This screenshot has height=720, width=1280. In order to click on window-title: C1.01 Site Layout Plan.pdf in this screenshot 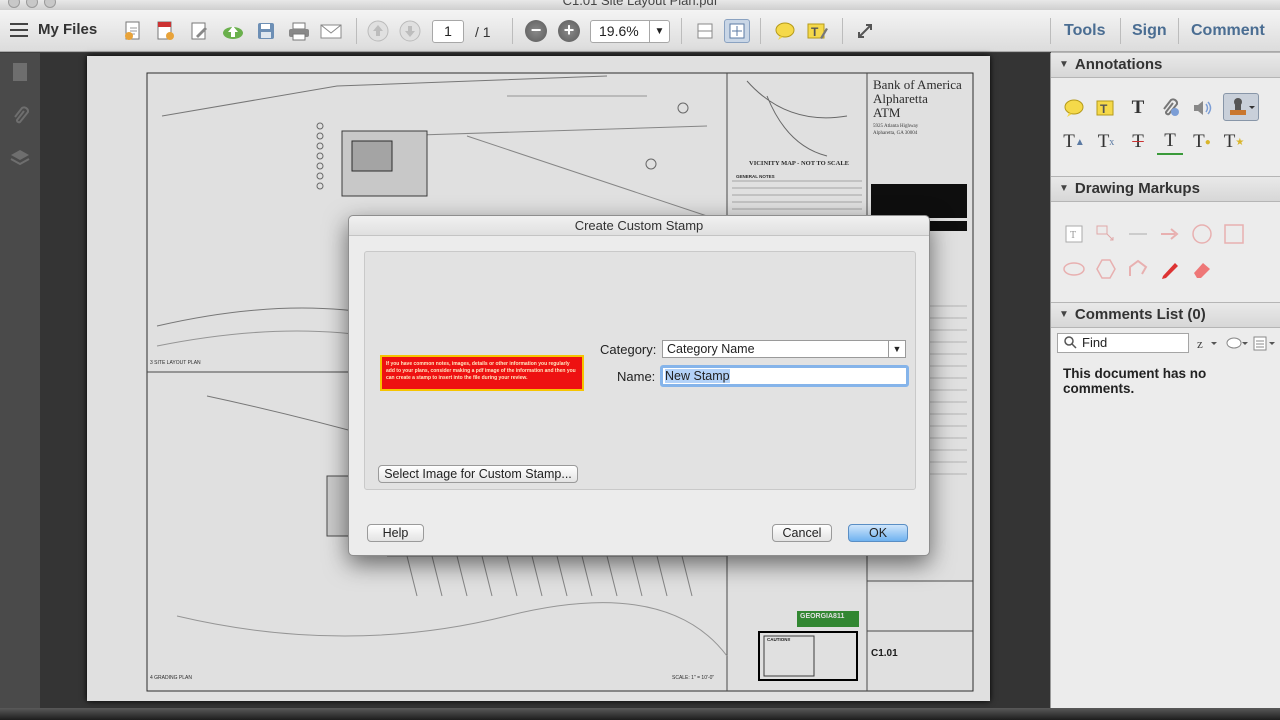, I will do `click(640, 4)`.